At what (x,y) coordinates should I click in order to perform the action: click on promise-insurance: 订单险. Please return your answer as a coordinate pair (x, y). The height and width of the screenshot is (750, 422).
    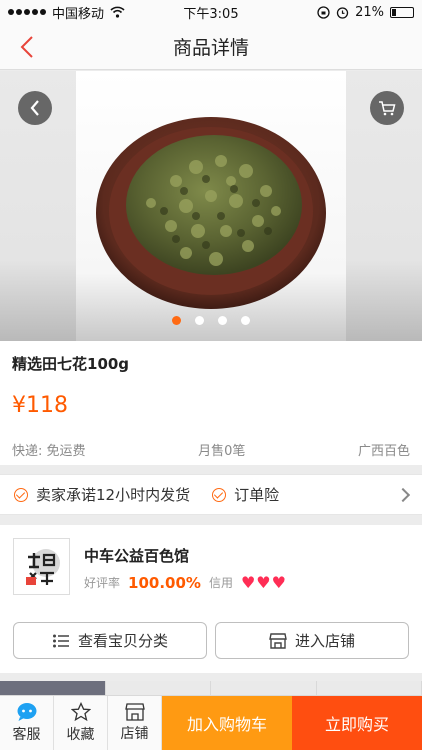
    Looking at the image, I should click on (245, 494).